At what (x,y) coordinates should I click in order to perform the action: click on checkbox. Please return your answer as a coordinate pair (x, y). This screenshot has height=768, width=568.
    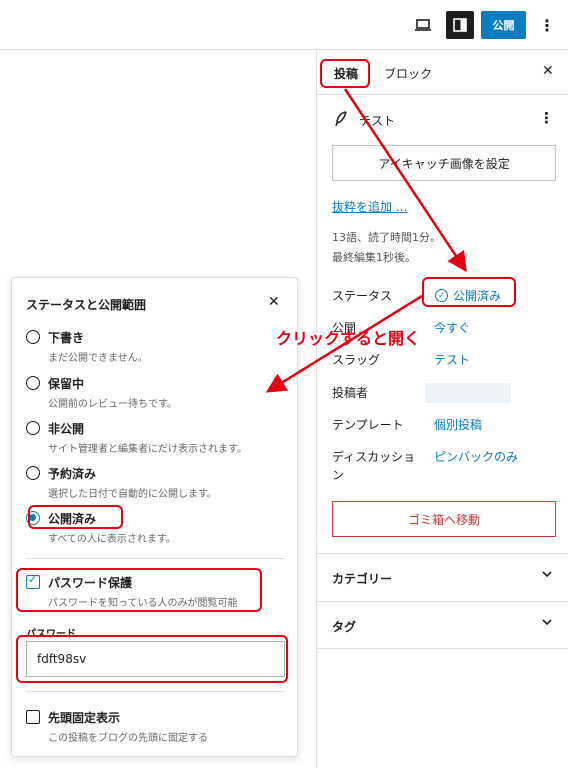
    Looking at the image, I should click on (33, 717).